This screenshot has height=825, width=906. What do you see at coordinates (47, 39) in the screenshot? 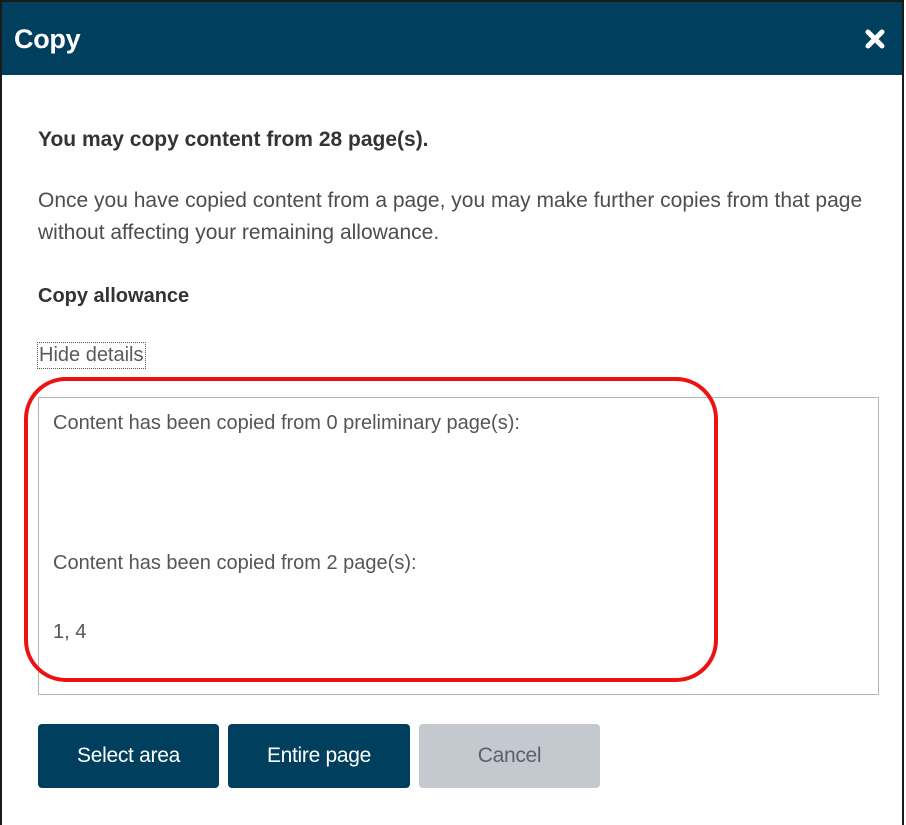
I see `dialog-title: Copy` at bounding box center [47, 39].